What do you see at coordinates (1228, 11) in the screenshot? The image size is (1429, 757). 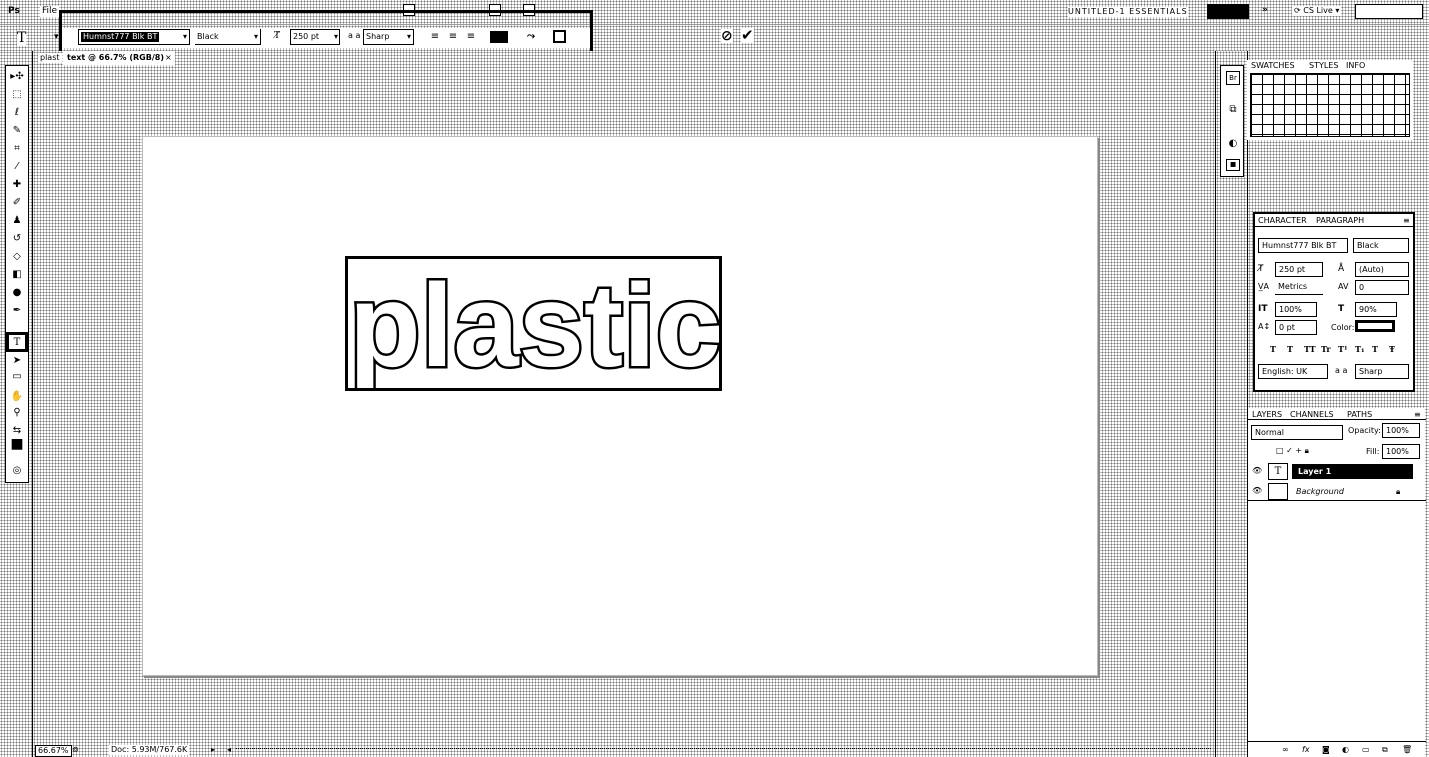 I see `workspace-switcher` at bounding box center [1228, 11].